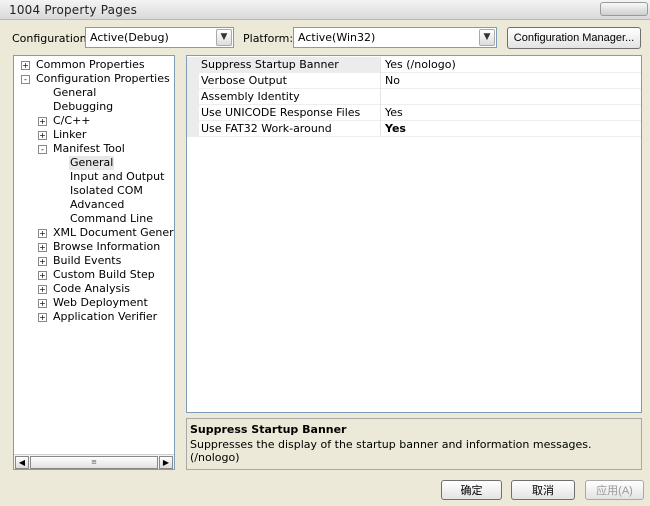  What do you see at coordinates (90, 64) in the screenshot?
I see `tree-item-label: Common Properties` at bounding box center [90, 64].